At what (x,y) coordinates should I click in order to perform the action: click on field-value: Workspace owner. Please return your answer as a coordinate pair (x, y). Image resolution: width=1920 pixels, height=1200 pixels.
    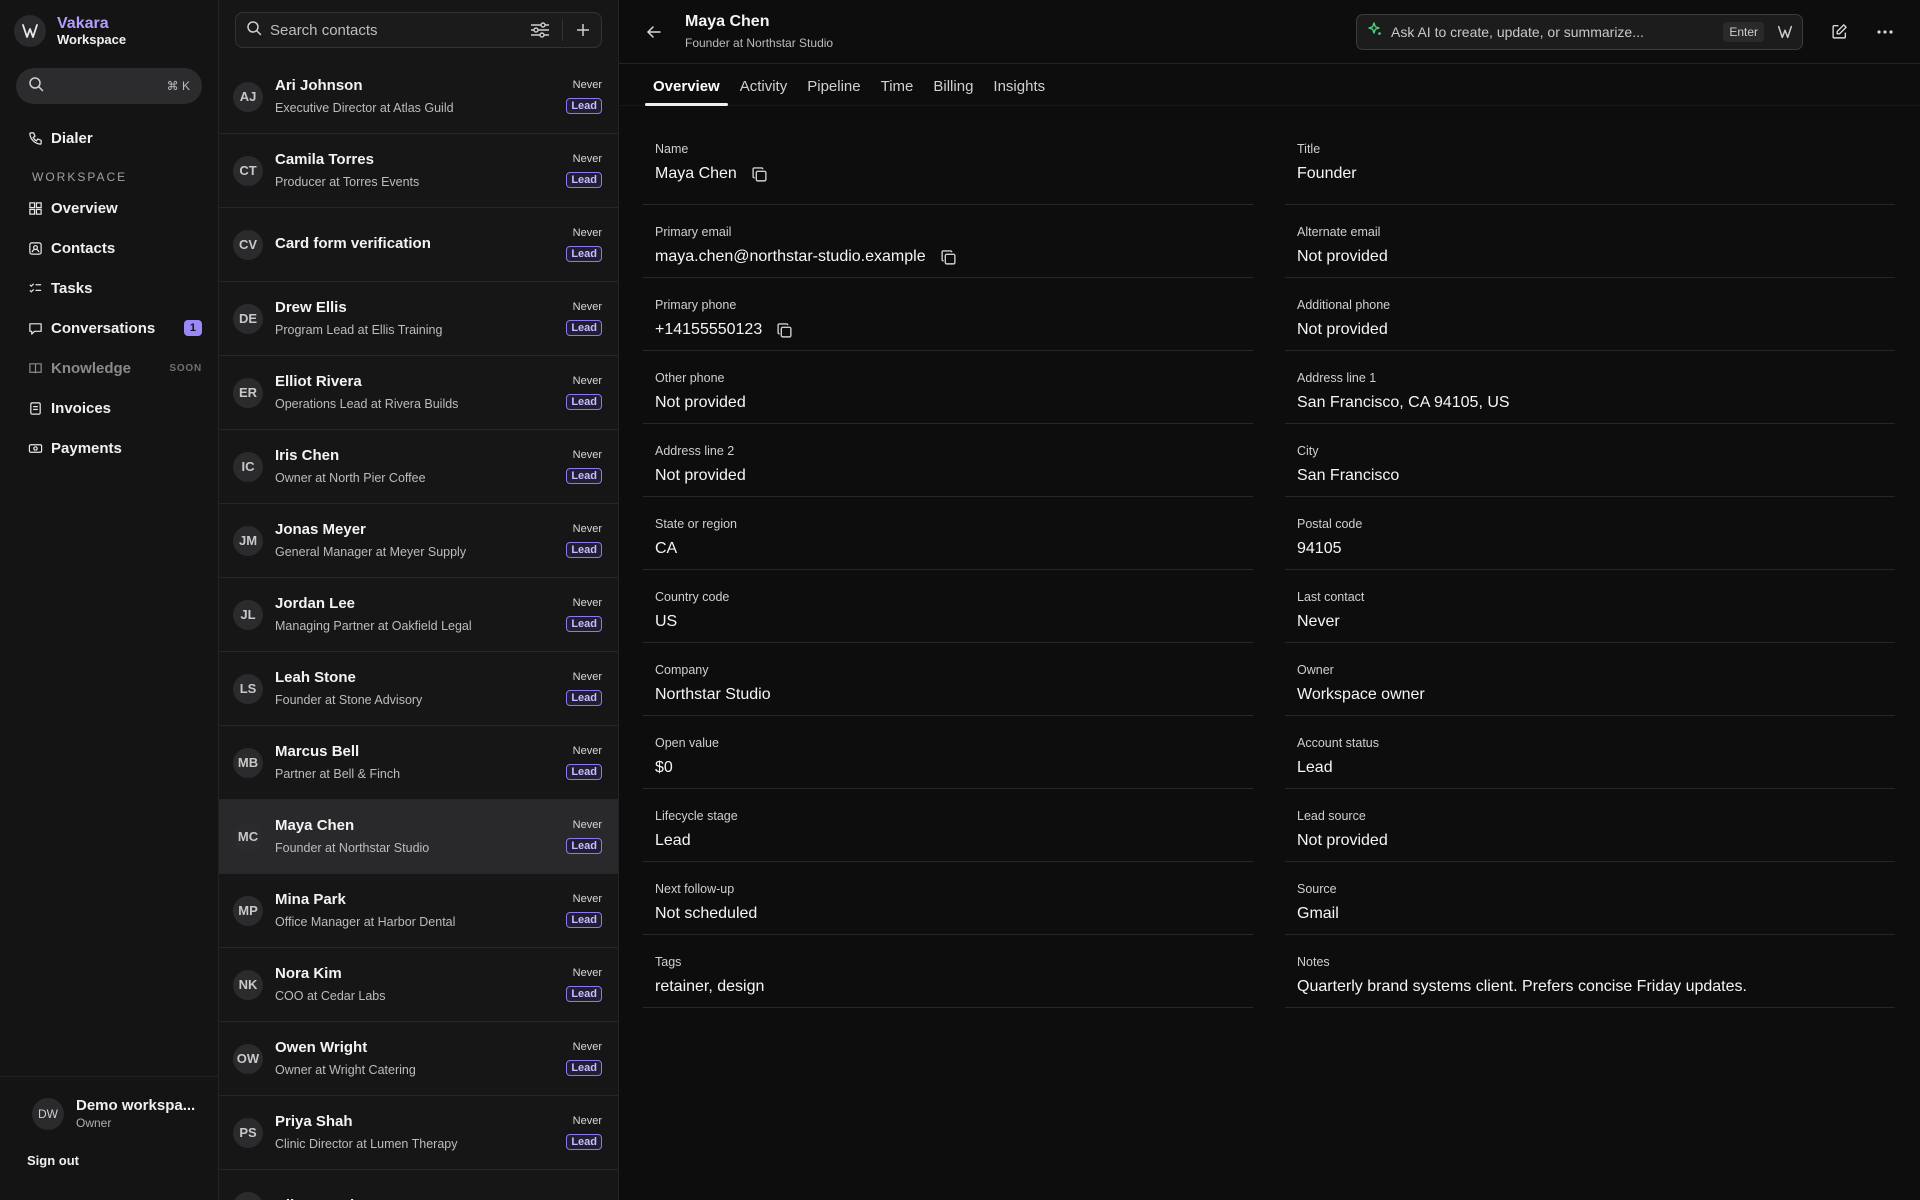
    Looking at the image, I should click on (1361, 695).